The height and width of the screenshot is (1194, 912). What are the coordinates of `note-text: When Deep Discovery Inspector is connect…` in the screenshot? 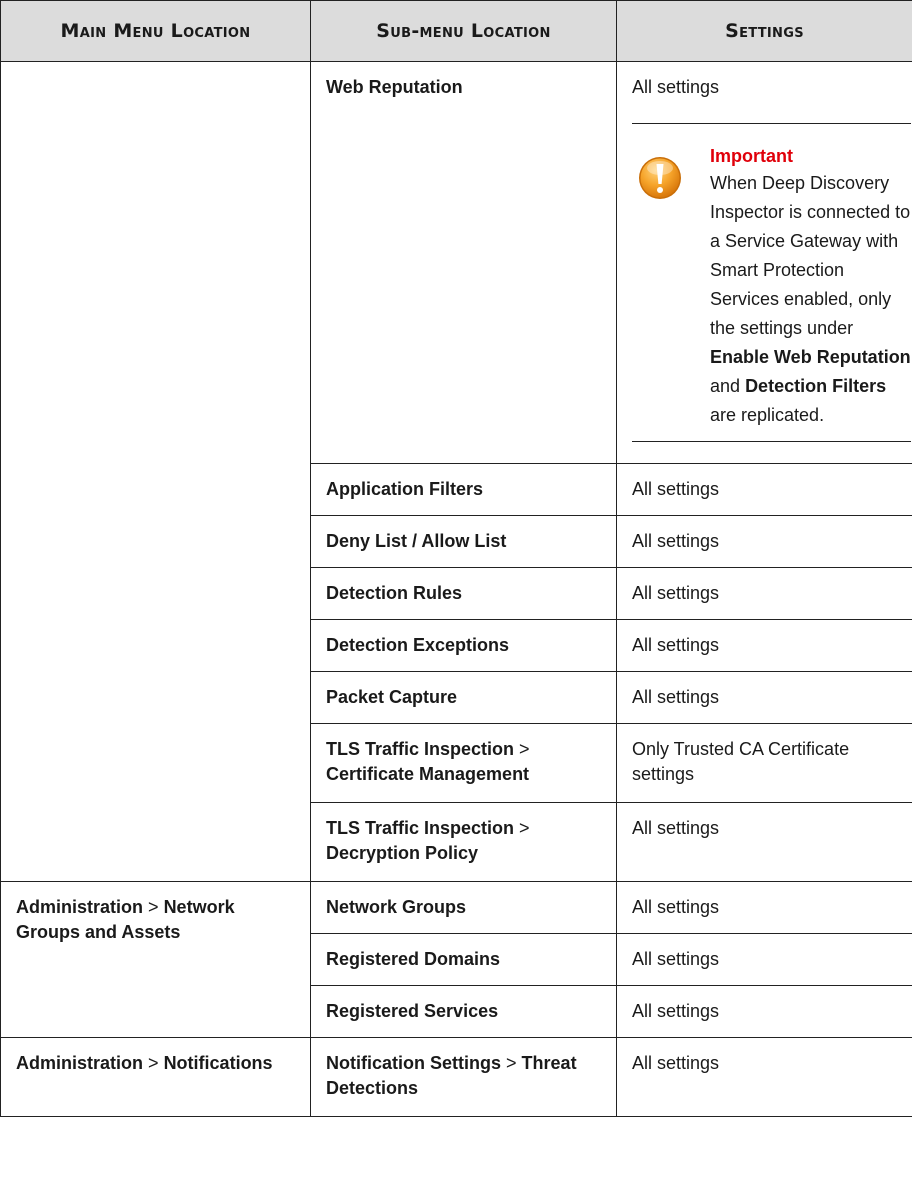 It's located at (810, 255).